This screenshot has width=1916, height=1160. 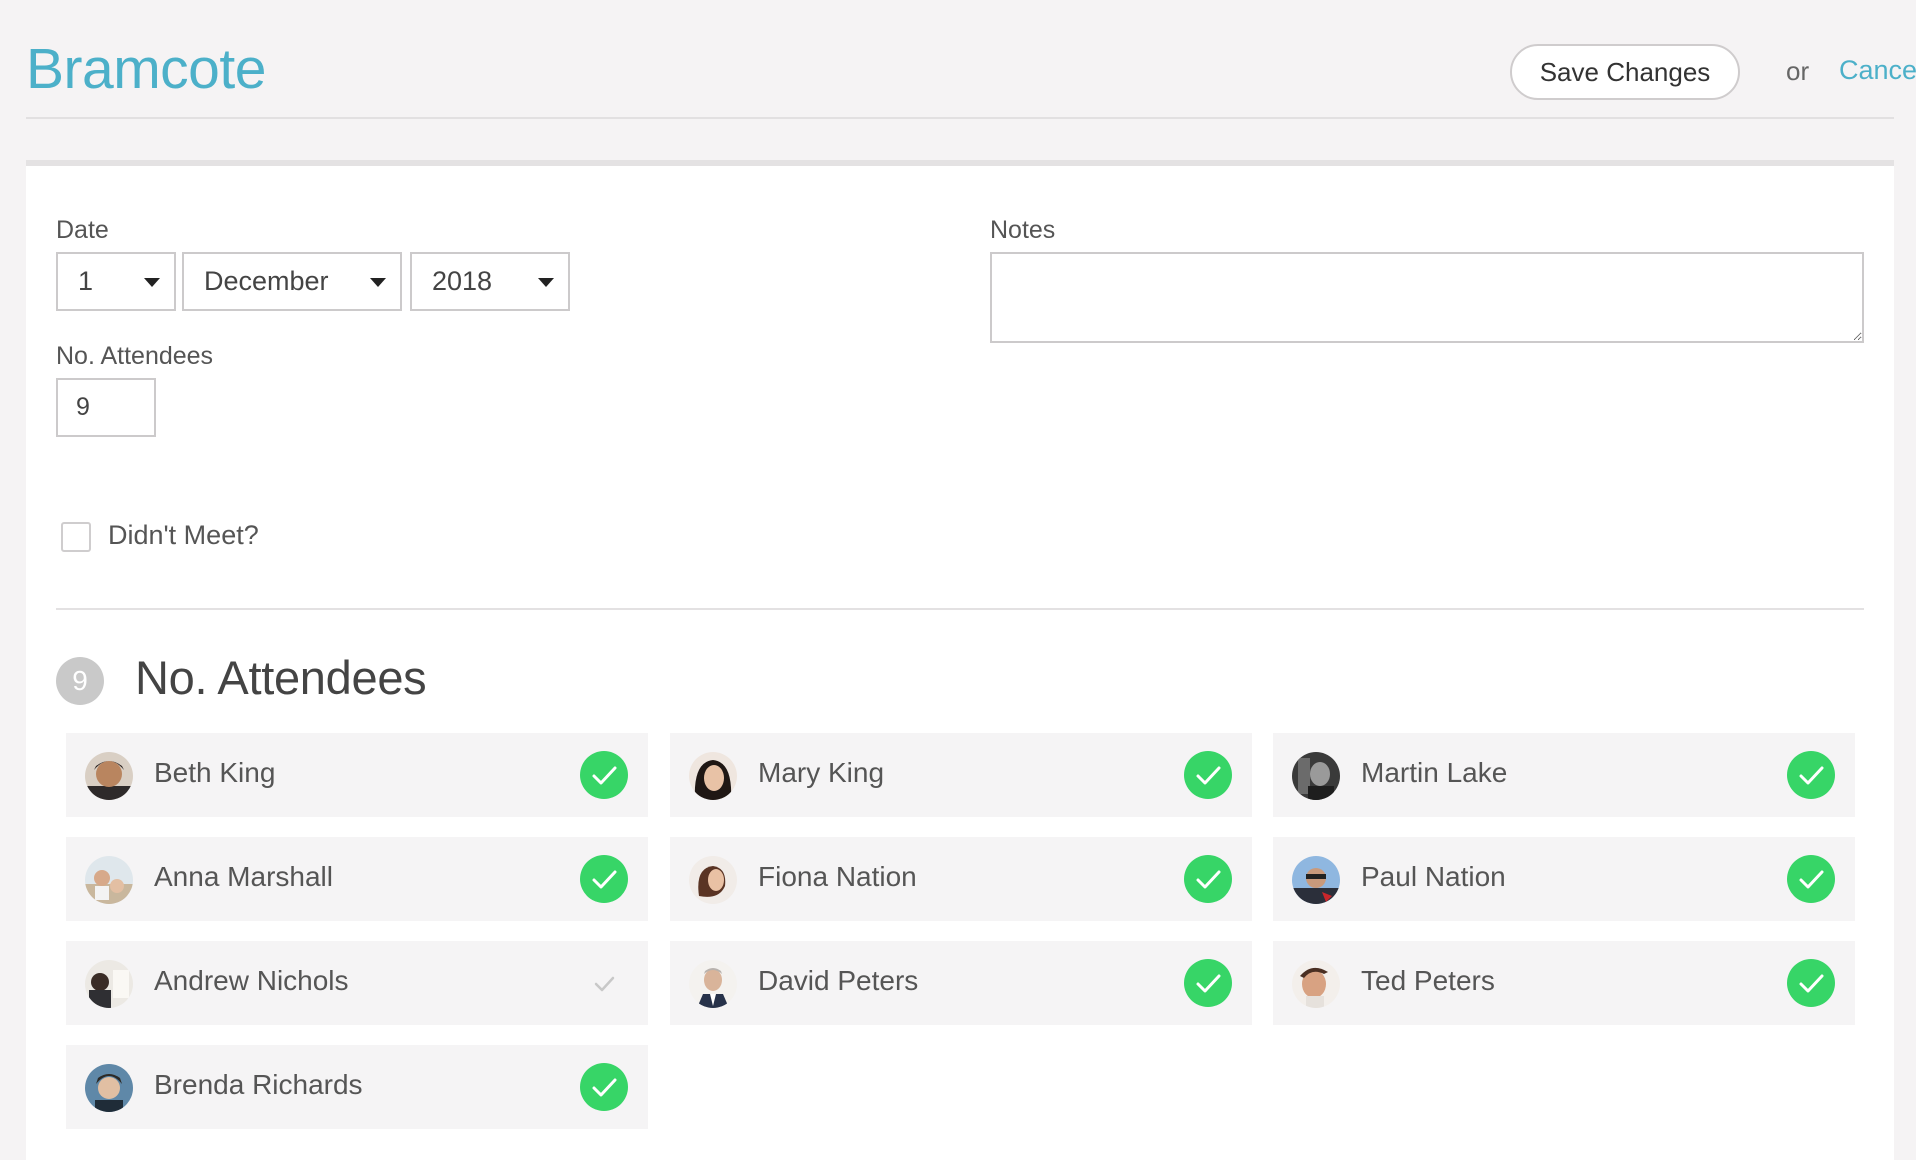 What do you see at coordinates (821, 772) in the screenshot?
I see `attendee-name: Mary King` at bounding box center [821, 772].